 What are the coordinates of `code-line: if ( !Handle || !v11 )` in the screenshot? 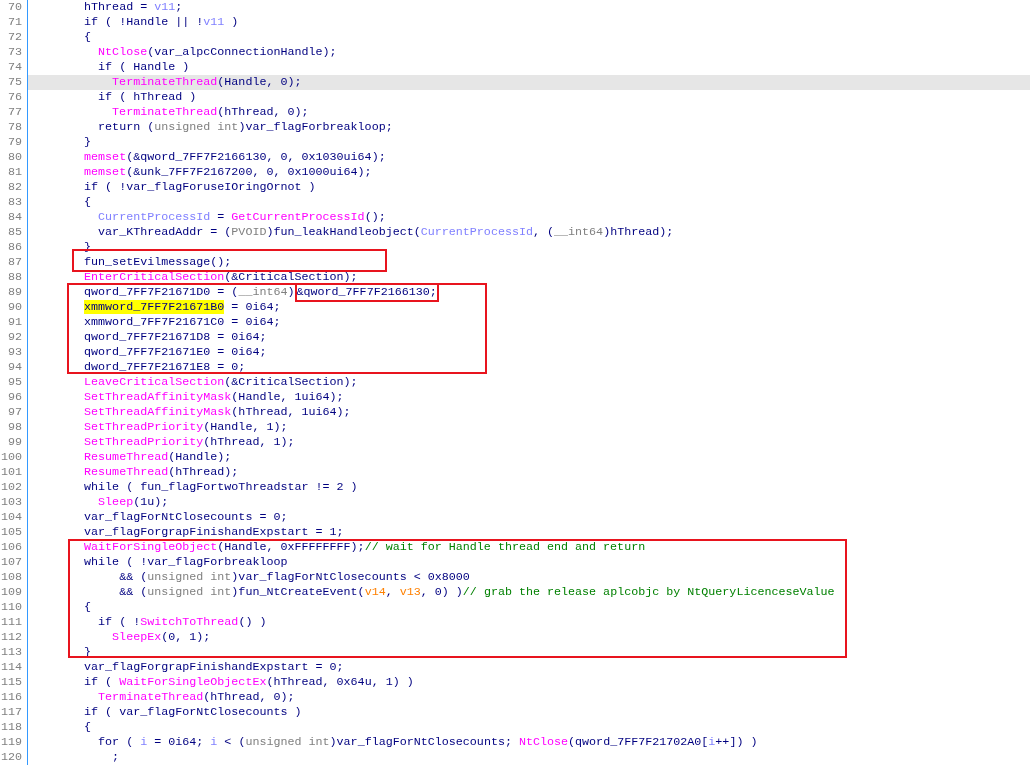 It's located at (161, 22).